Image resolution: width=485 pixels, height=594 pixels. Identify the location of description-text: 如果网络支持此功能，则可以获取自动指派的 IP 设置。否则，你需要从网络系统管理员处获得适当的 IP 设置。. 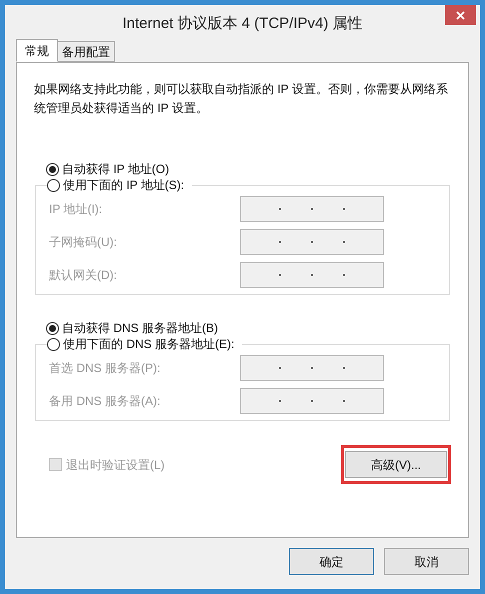
(241, 99).